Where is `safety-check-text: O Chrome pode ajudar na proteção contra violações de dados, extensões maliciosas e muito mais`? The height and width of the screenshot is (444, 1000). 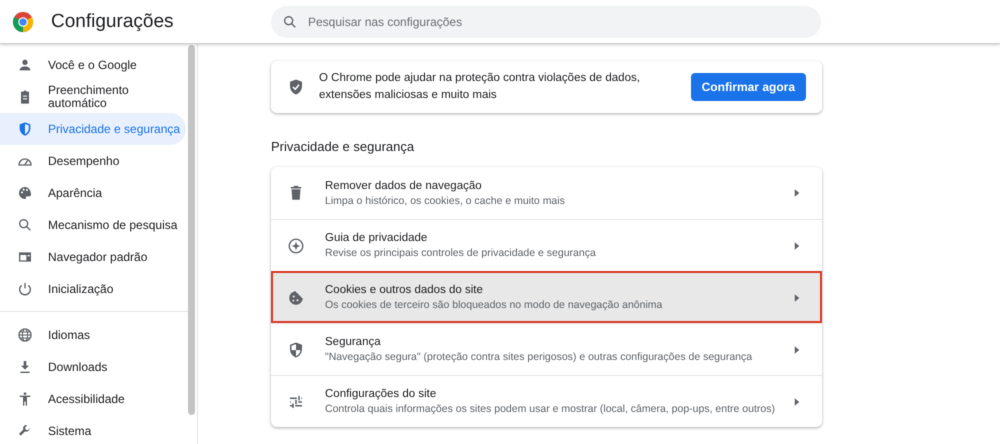
safety-check-text: O Chrome pode ajudar na proteção contra violações de dados, extensões maliciosas e muito mais is located at coordinates (480, 87).